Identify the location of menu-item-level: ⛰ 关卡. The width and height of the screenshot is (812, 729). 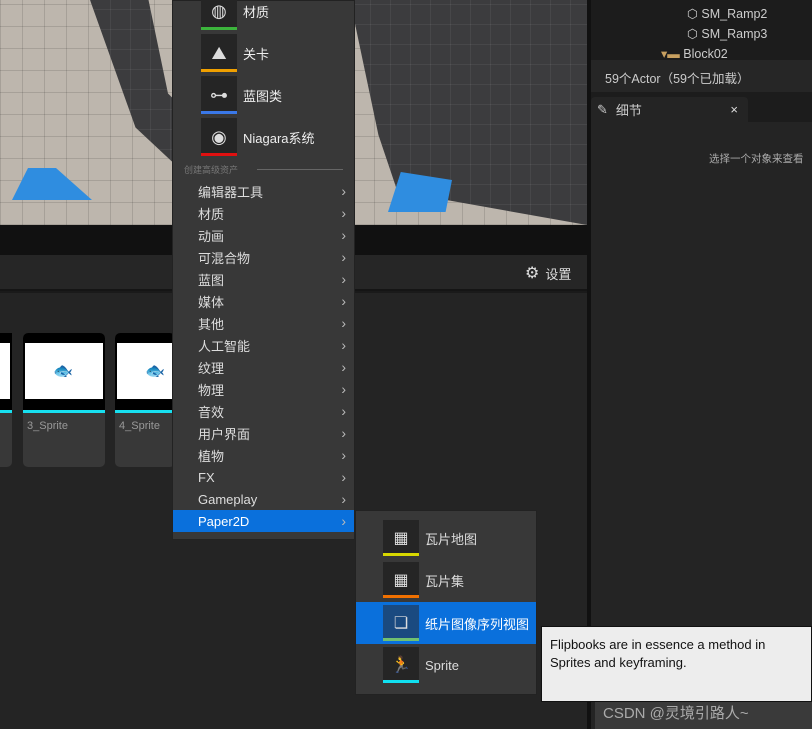
(235, 53).